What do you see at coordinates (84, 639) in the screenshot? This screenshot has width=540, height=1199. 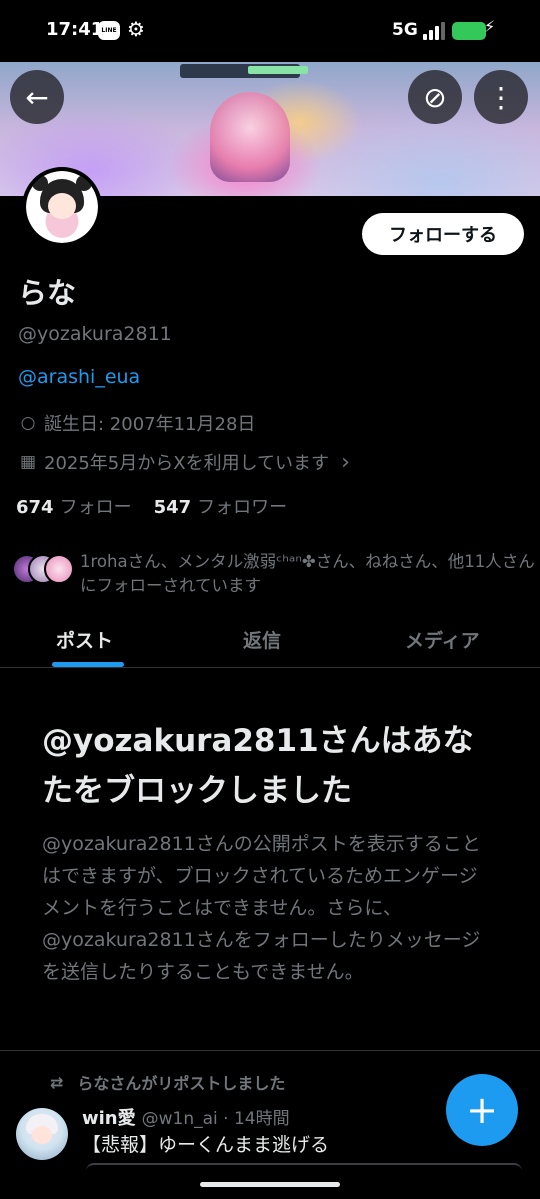 I see `tab-posts: ポスト` at bounding box center [84, 639].